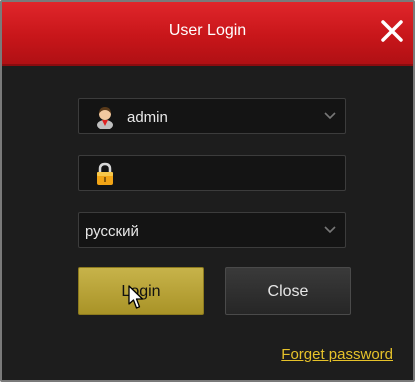 The width and height of the screenshot is (415, 382). I want to click on close-button: Close, so click(288, 291).